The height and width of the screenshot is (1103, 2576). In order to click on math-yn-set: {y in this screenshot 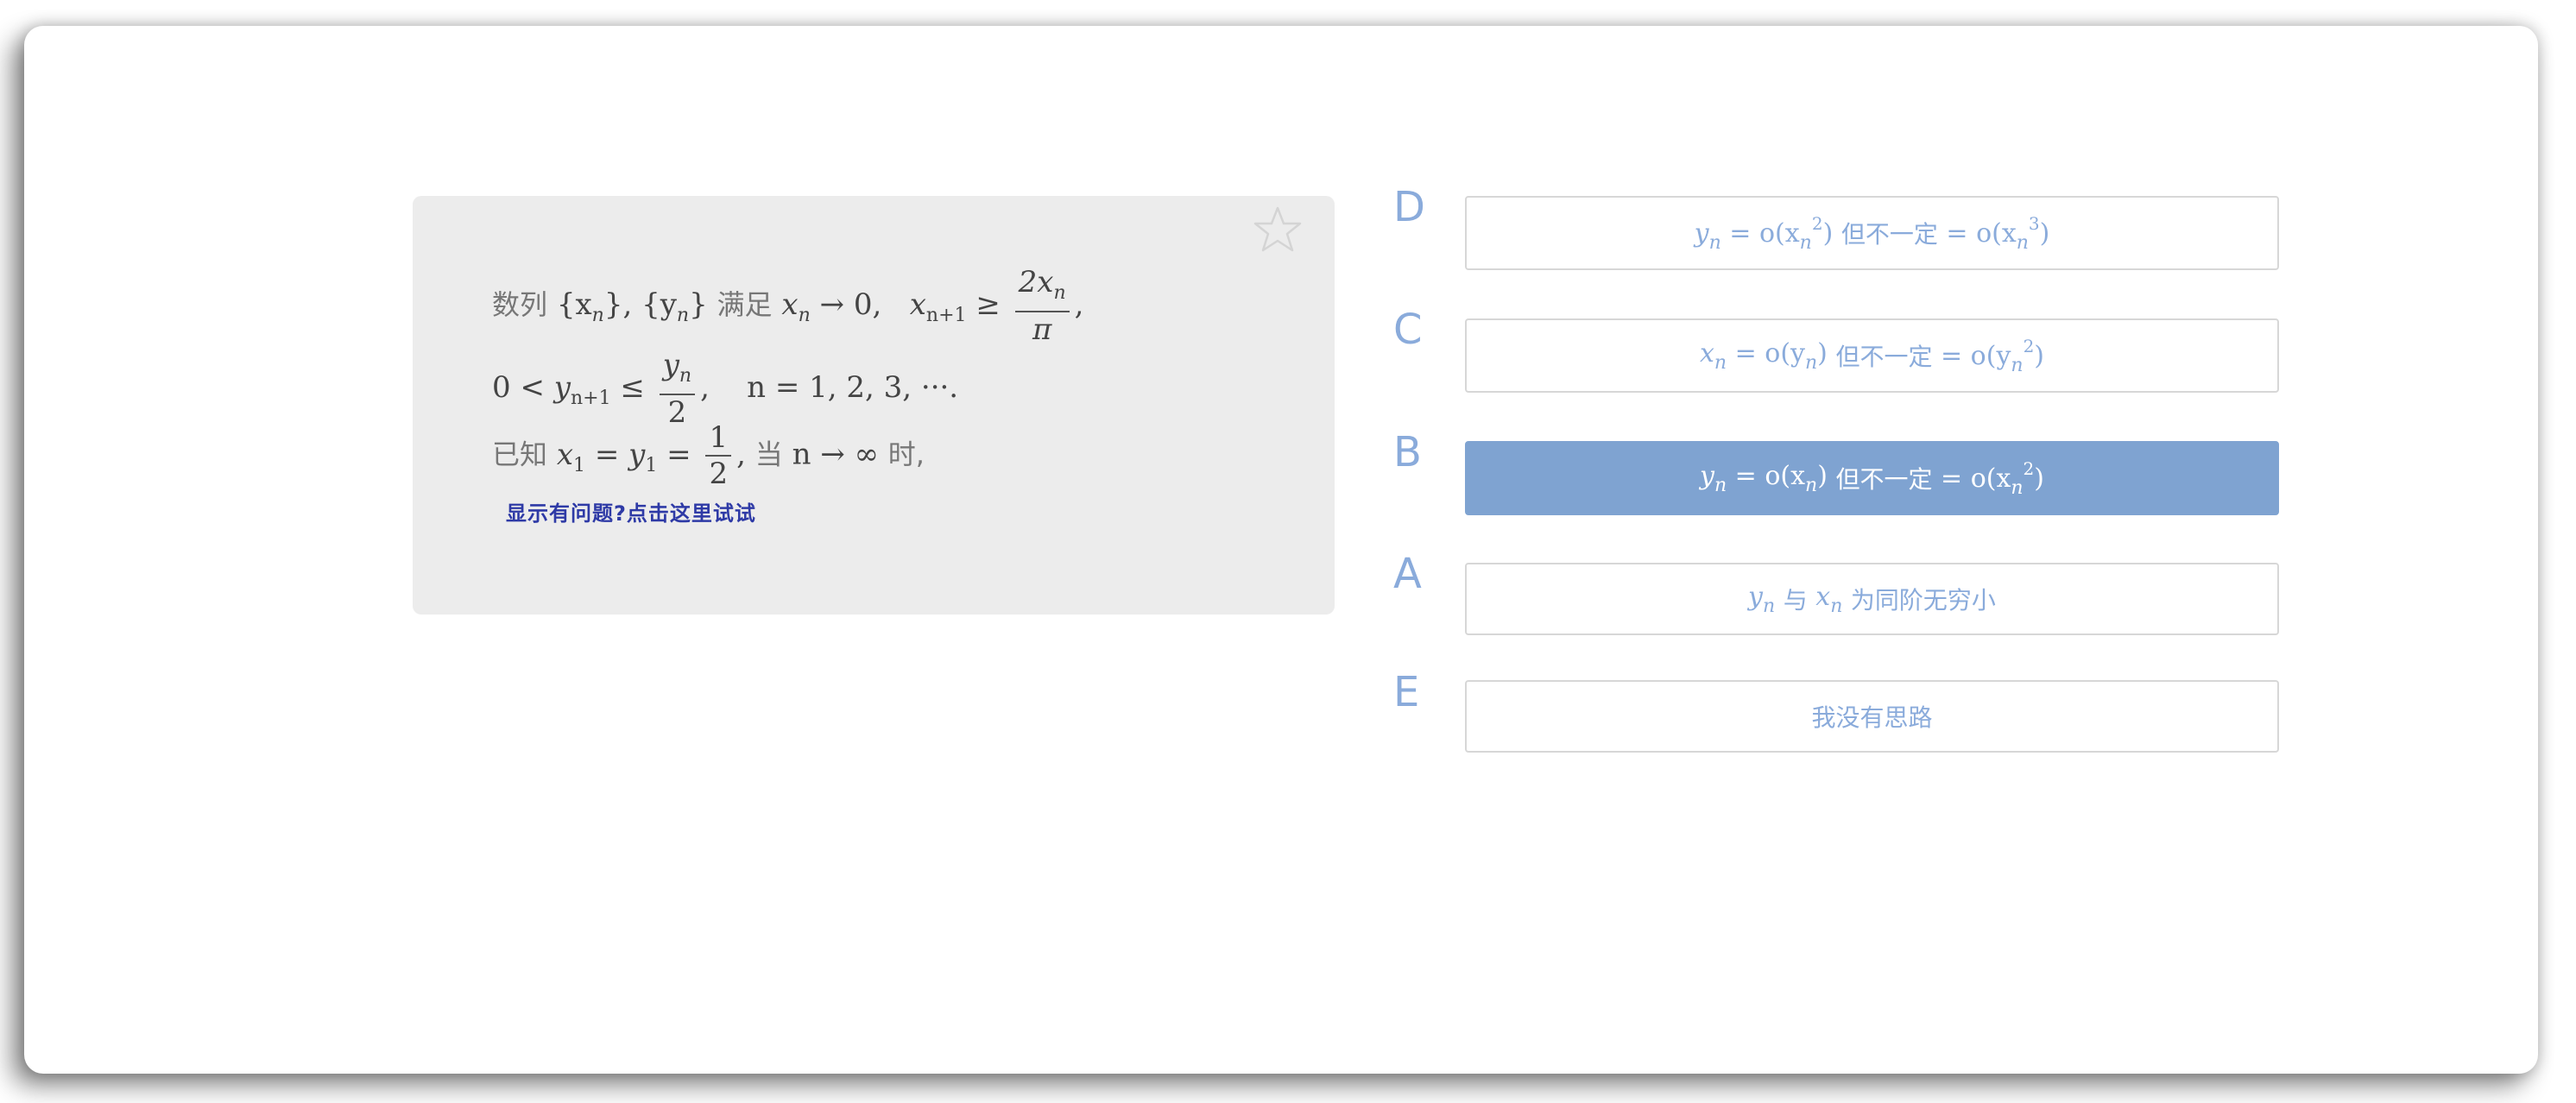, I will do `click(659, 304)`.